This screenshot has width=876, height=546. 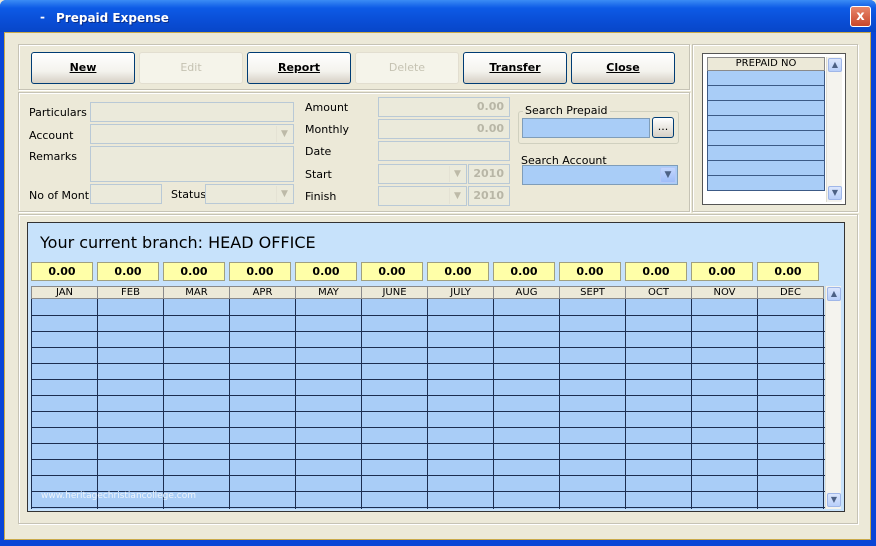 I want to click on no-of-month-label: No of Month, so click(x=63, y=195).